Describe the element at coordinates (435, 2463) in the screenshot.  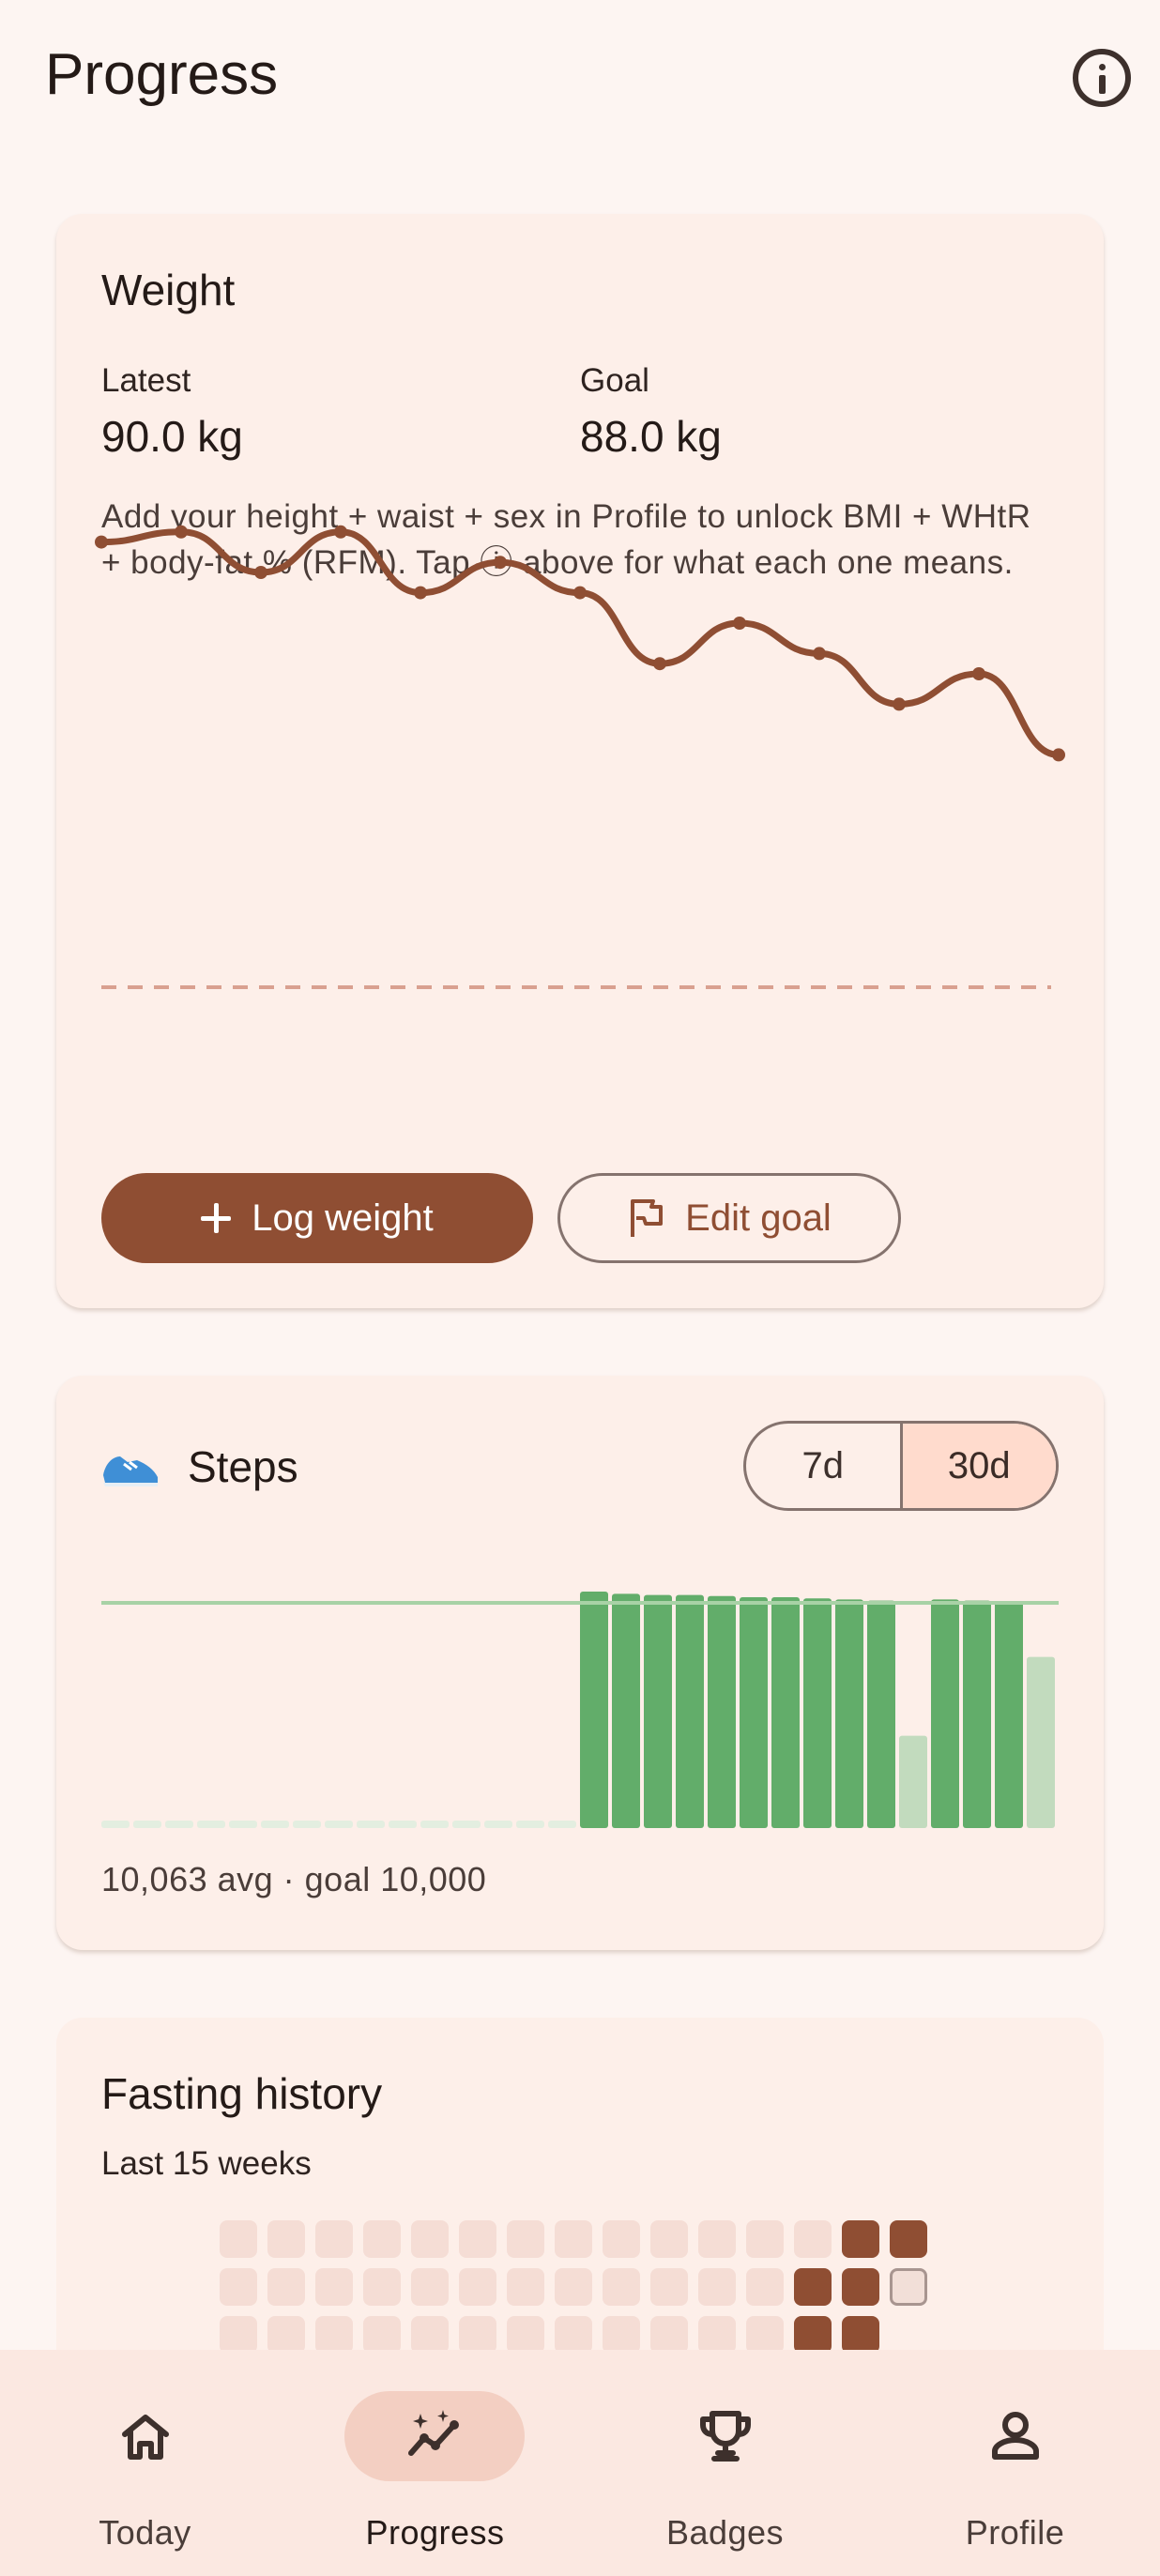
I see `nav-item-progress: Progress` at that location.